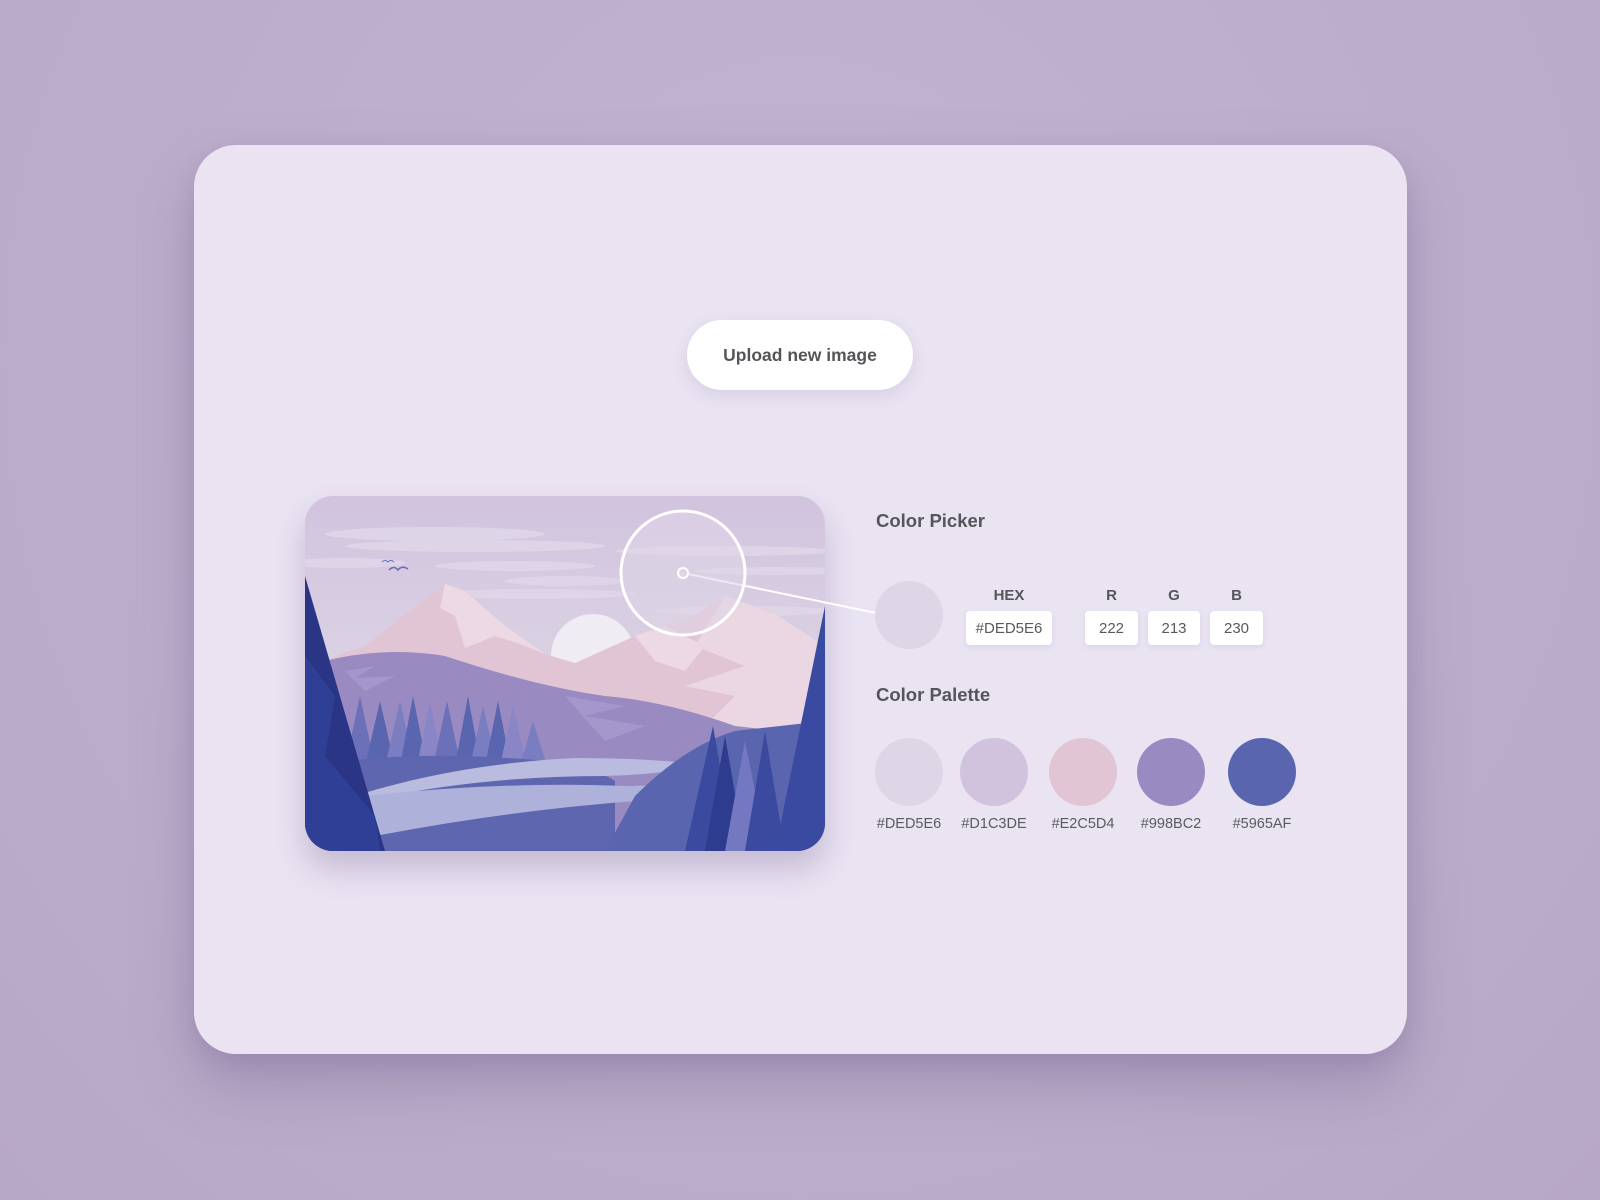 The height and width of the screenshot is (1200, 1600). I want to click on r-input, so click(1111, 628).